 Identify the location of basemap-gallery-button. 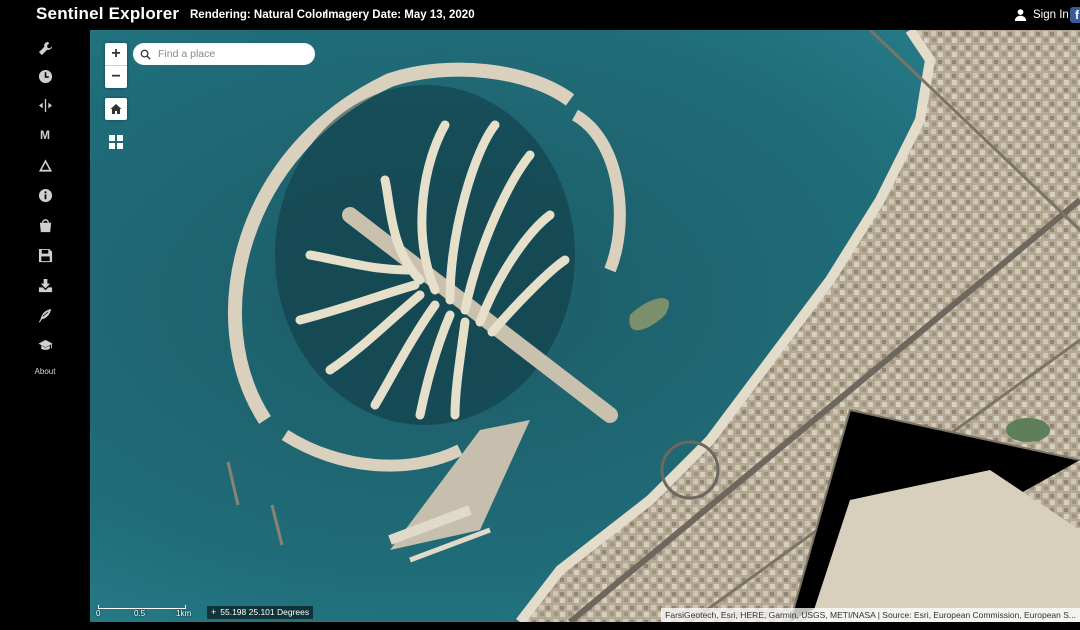
(116, 142).